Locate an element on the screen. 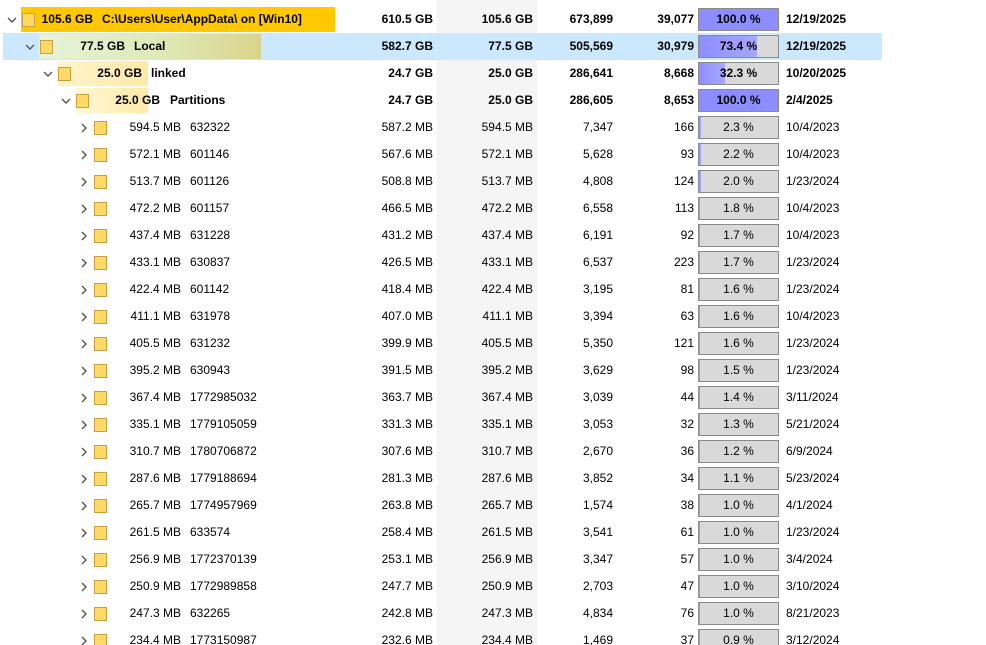  size-cell: 405.5 MB is located at coordinates (507, 343).